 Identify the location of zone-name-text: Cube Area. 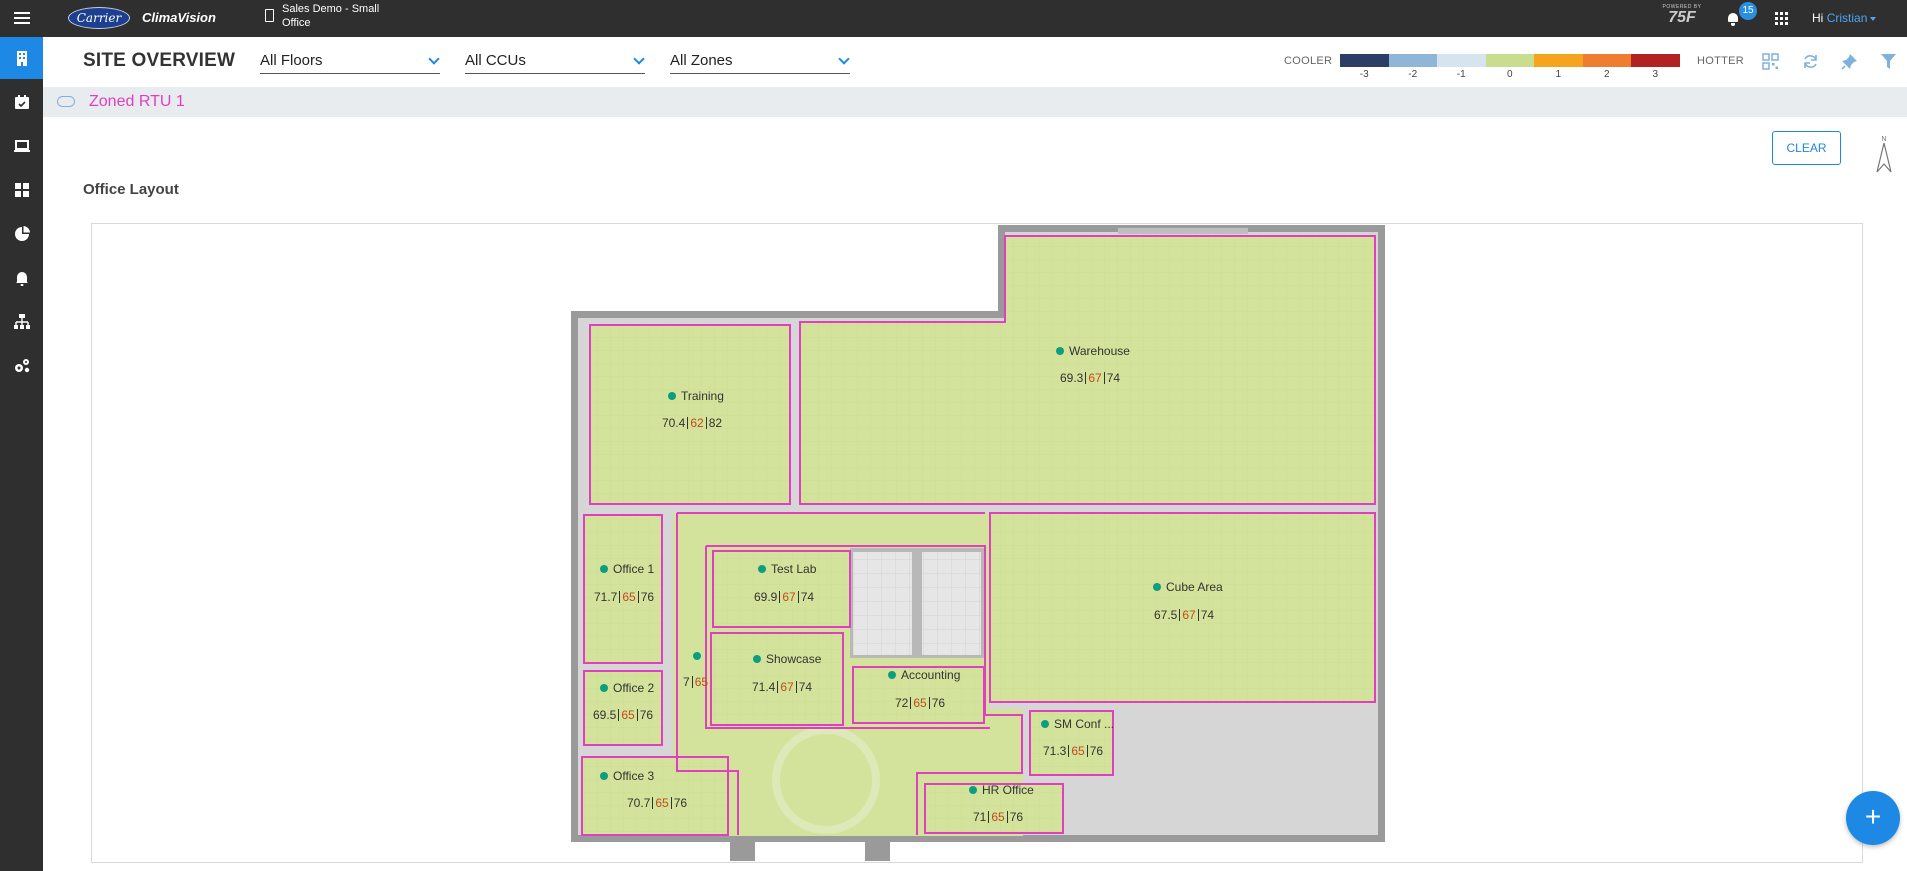
(1194, 587).